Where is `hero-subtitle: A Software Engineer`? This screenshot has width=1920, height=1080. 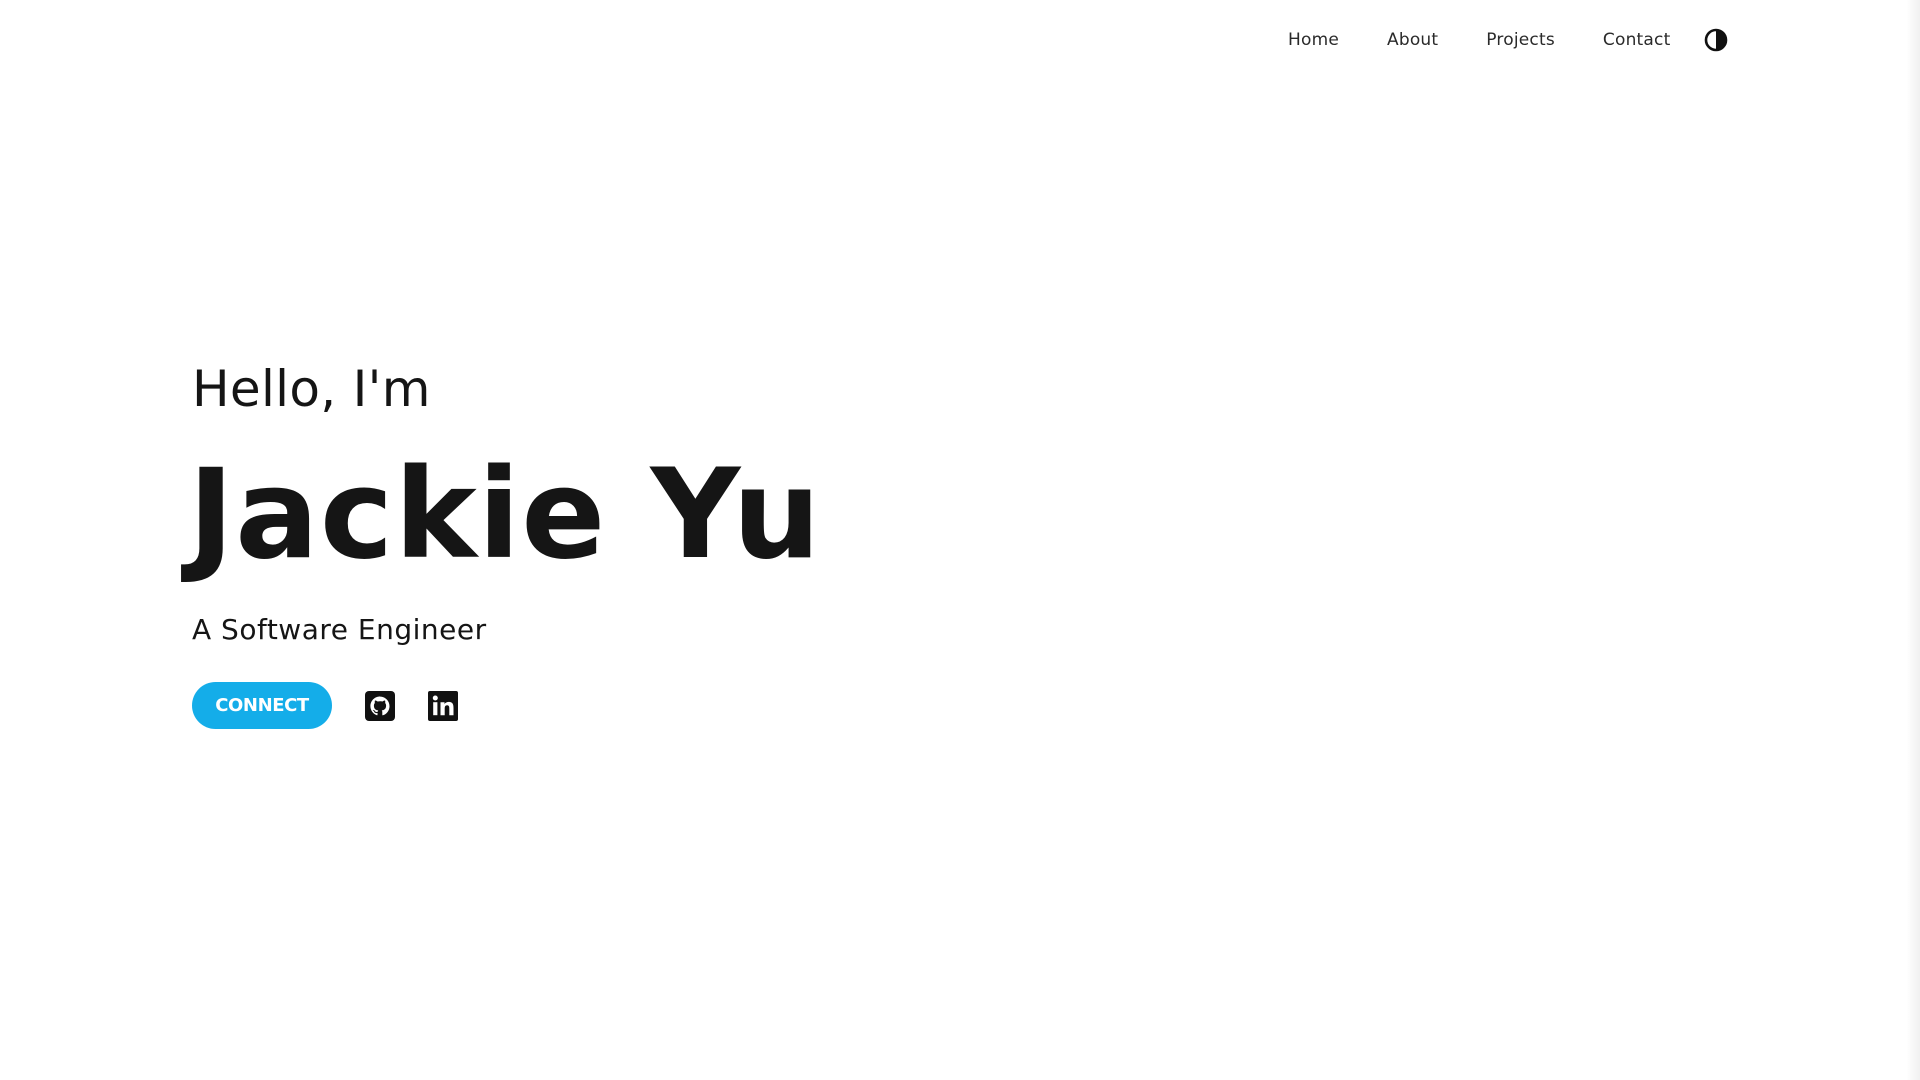
hero-subtitle: A Software Engineer is located at coordinates (339, 629).